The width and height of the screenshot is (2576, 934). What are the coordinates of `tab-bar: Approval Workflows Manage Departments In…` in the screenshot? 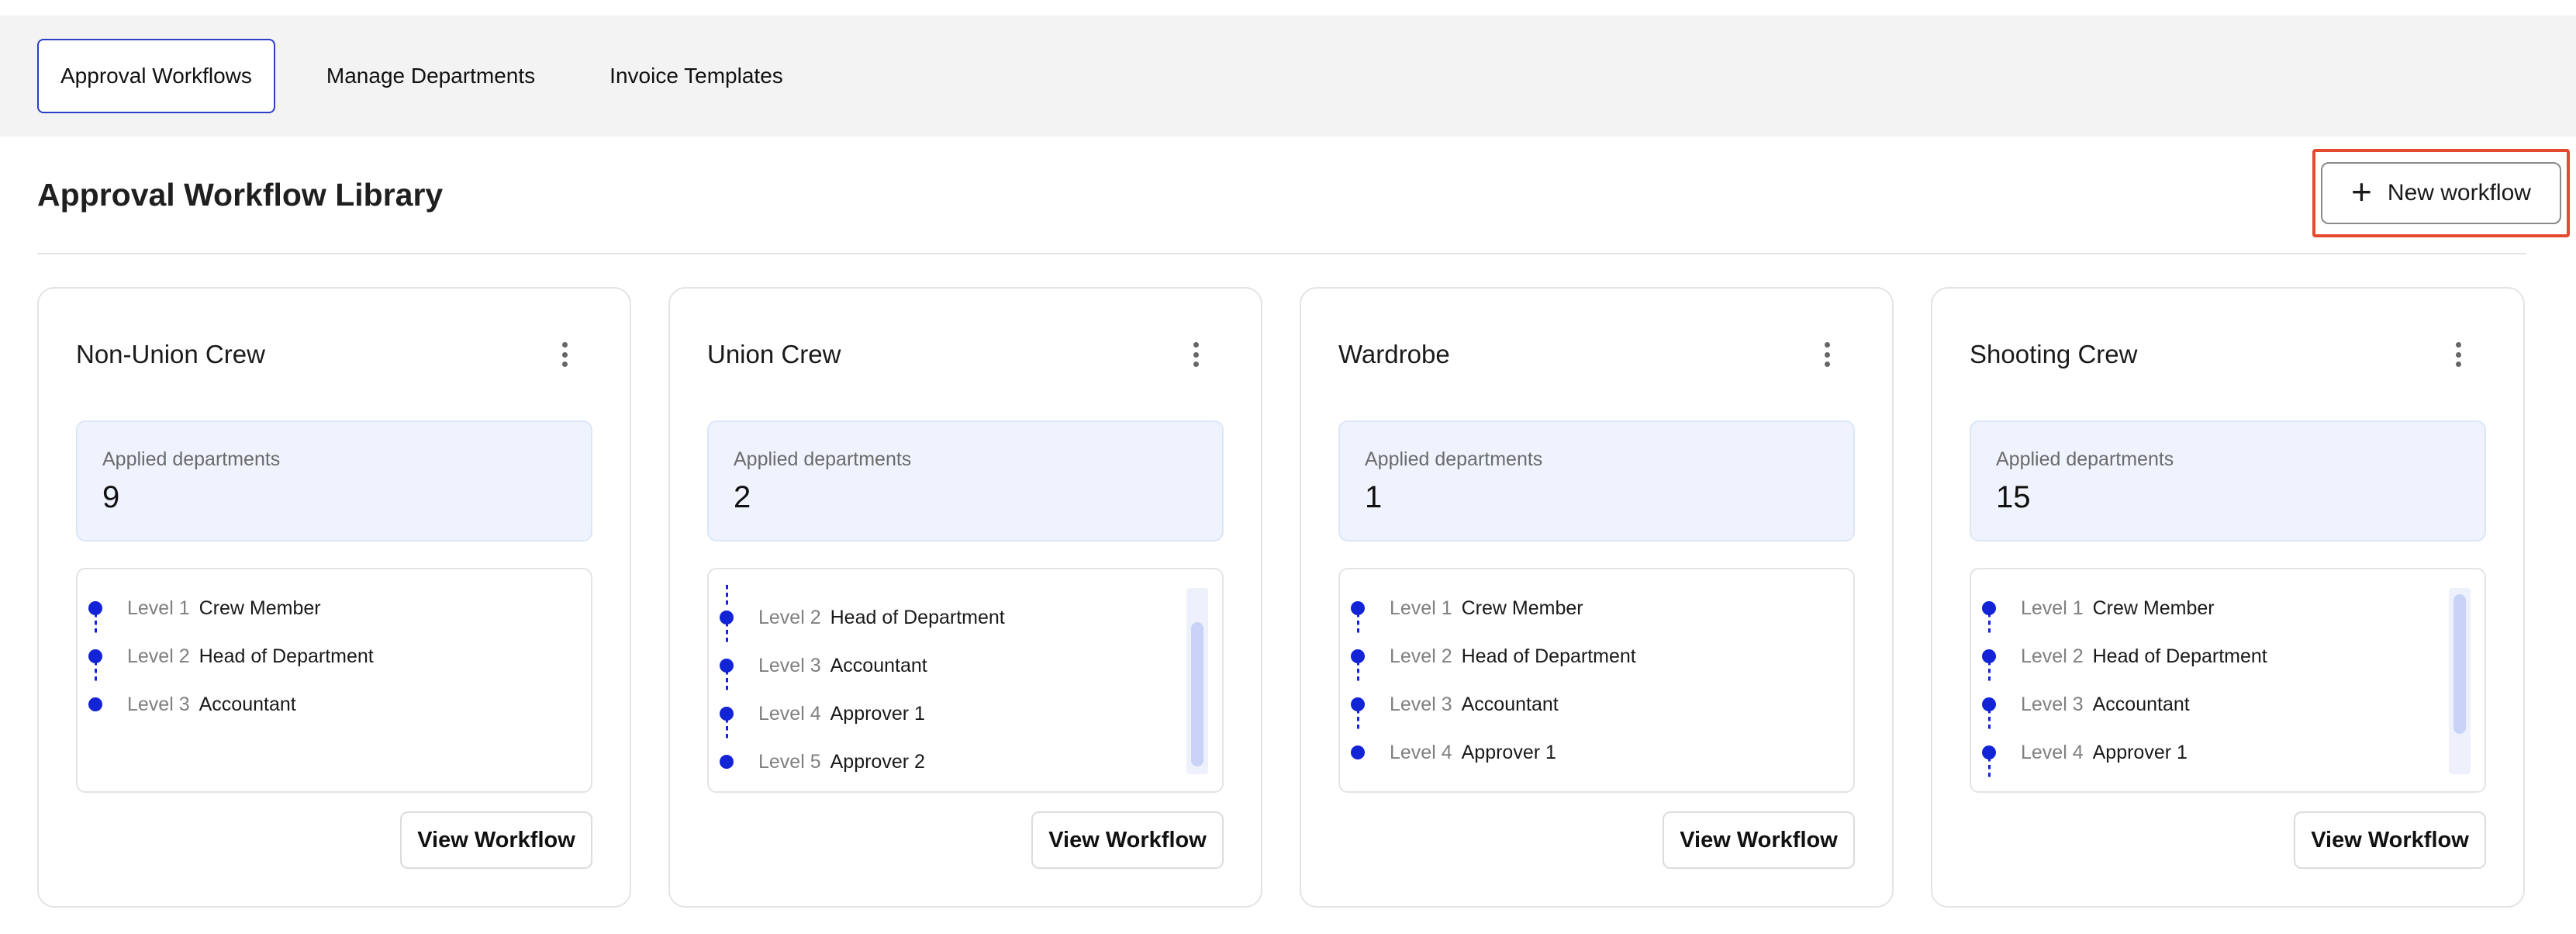 It's located at (1288, 76).